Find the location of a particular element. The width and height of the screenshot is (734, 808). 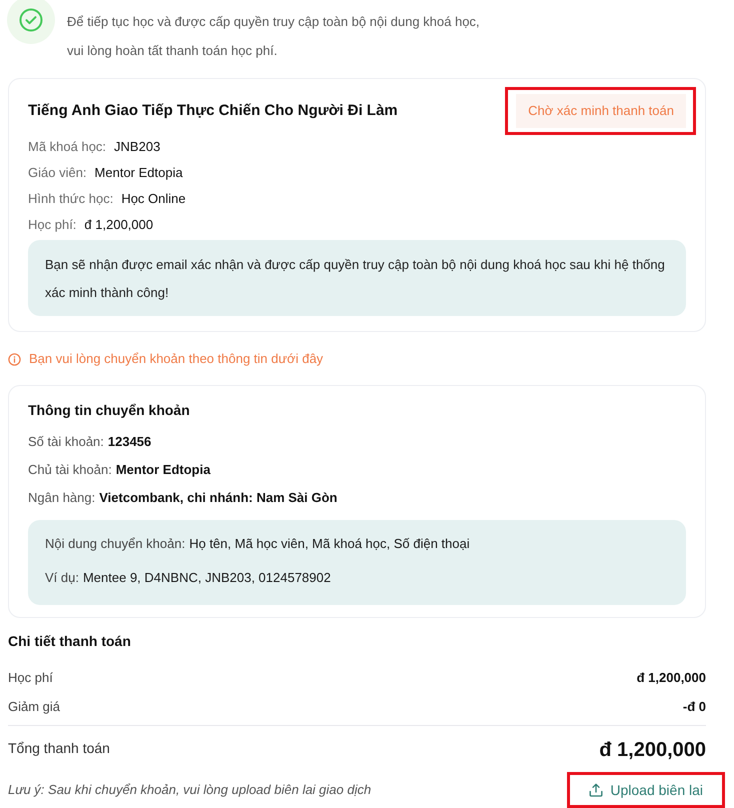

instruction-text: Để tiếp tục học và được cấp quyền truy cập toàn bộ nội dung khoá học, vui lòng hoàn tất thanh toán học phí. is located at coordinates (273, 36).